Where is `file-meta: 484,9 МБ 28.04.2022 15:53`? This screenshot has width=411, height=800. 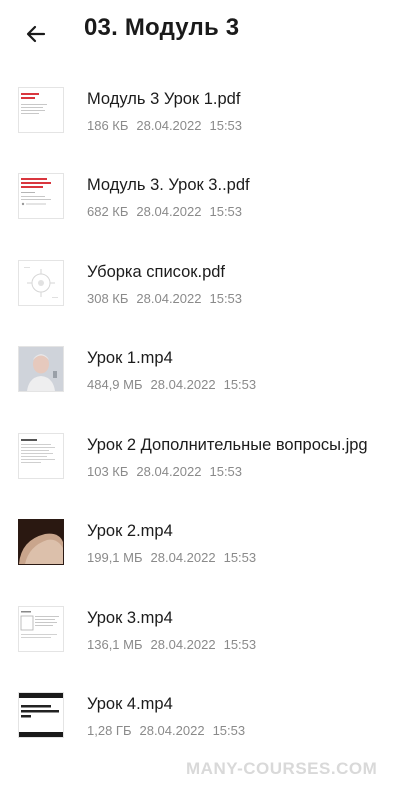 file-meta: 484,9 МБ 28.04.2022 15:53 is located at coordinates (171, 384).